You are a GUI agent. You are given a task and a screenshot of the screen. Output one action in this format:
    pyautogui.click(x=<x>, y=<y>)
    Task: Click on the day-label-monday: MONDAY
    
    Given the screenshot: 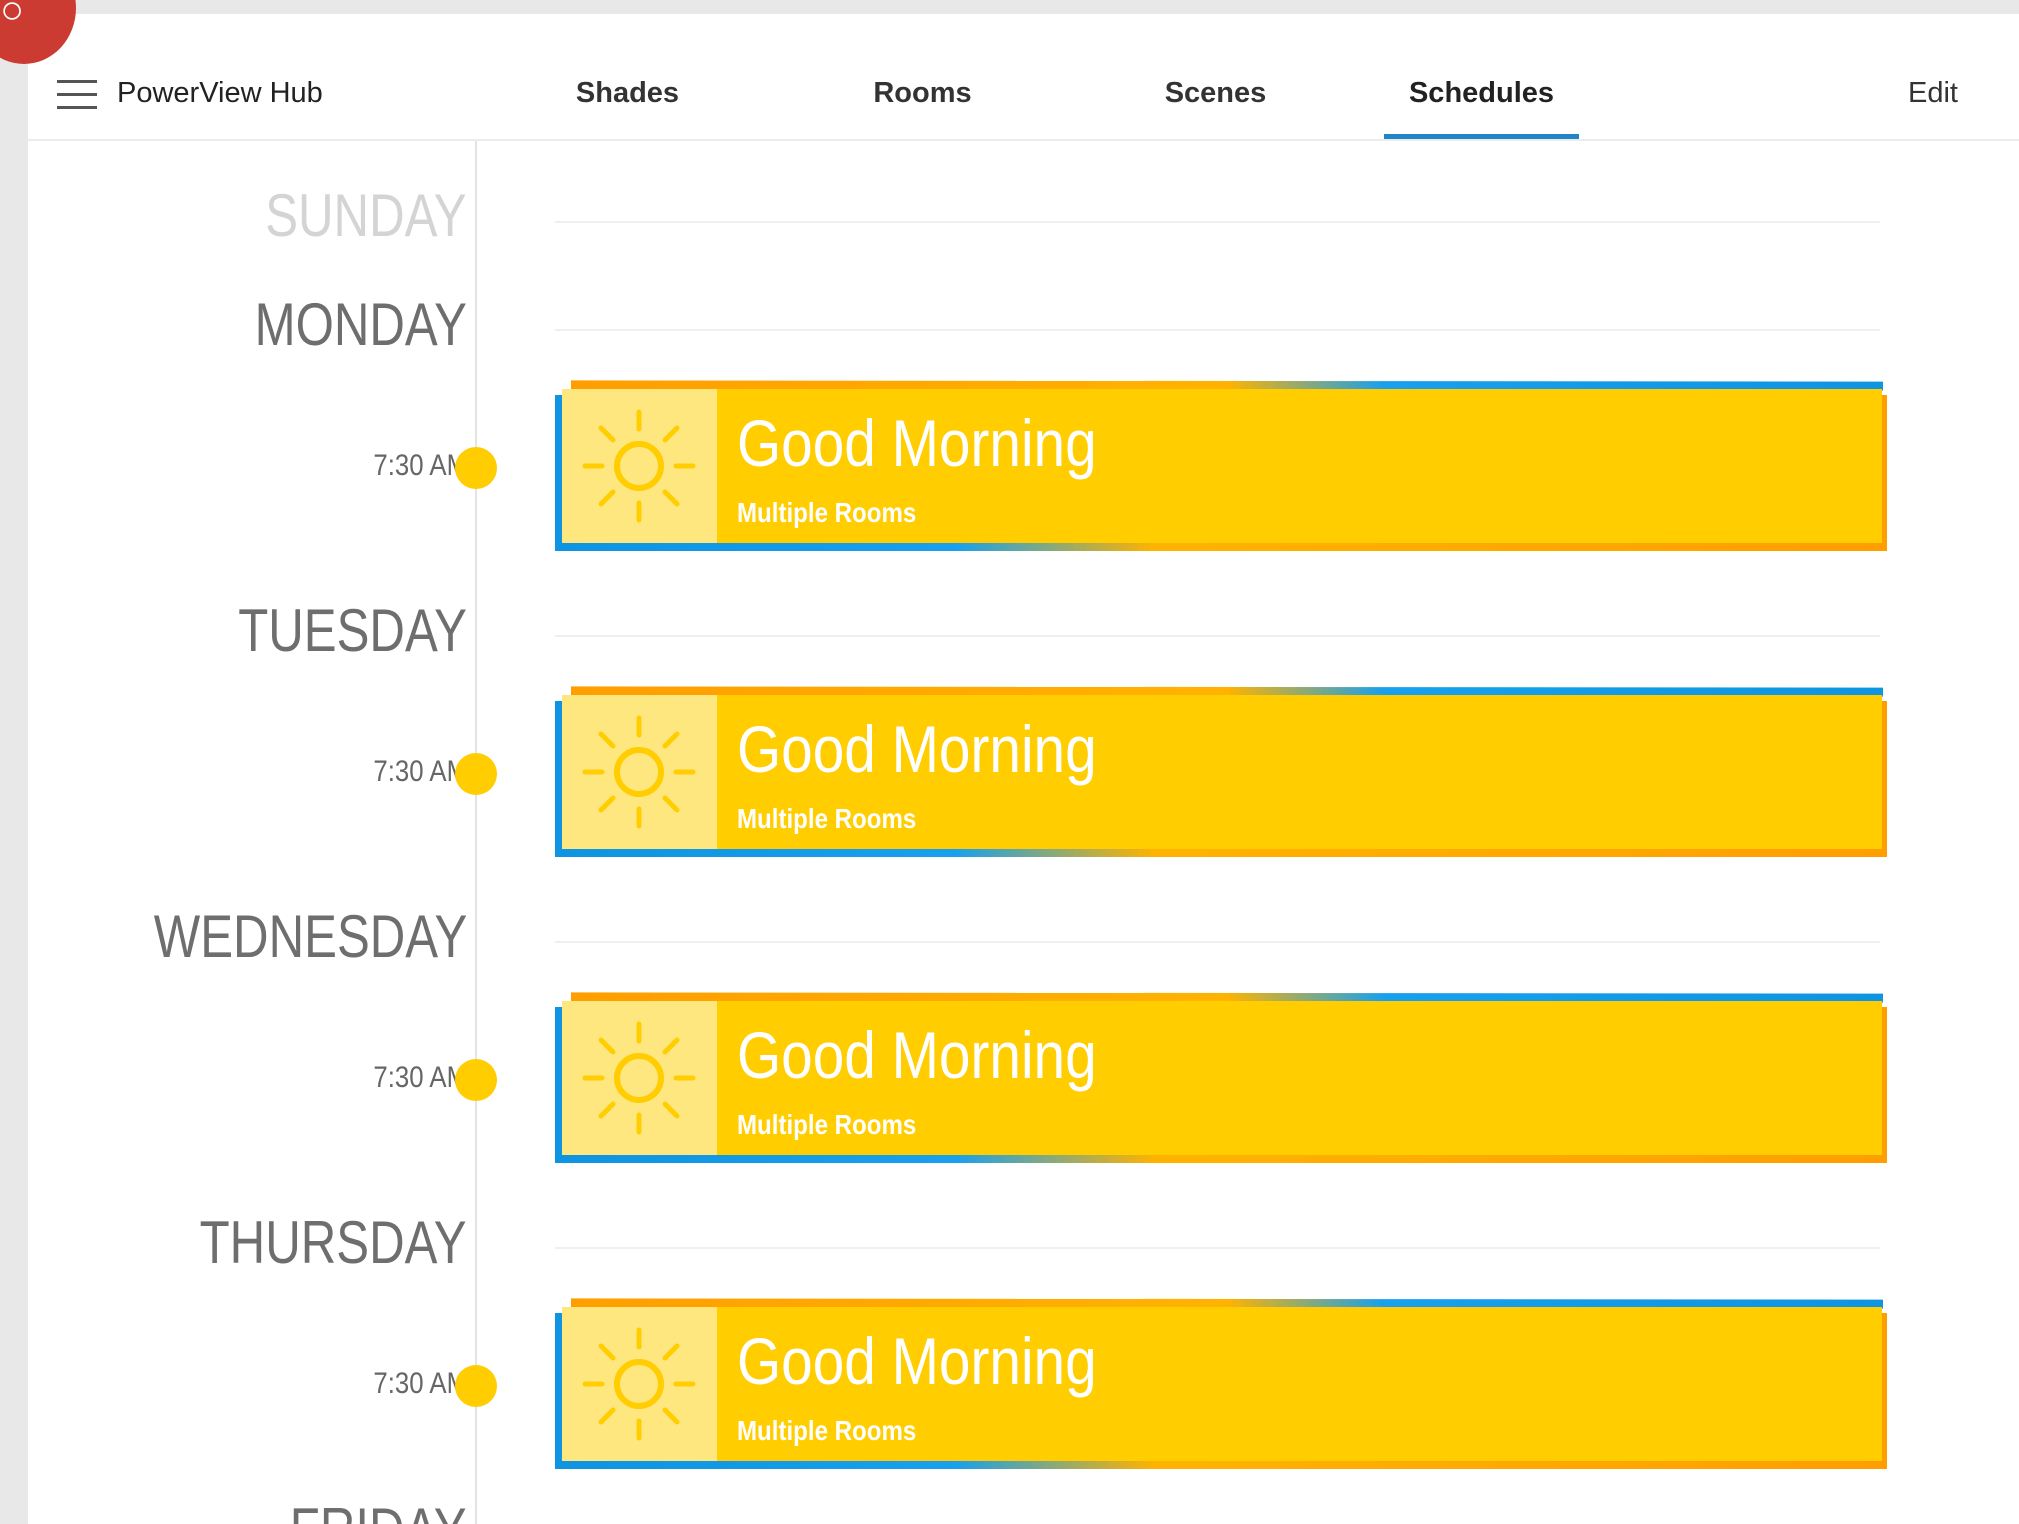 What is the action you would take?
    pyautogui.click(x=360, y=324)
    